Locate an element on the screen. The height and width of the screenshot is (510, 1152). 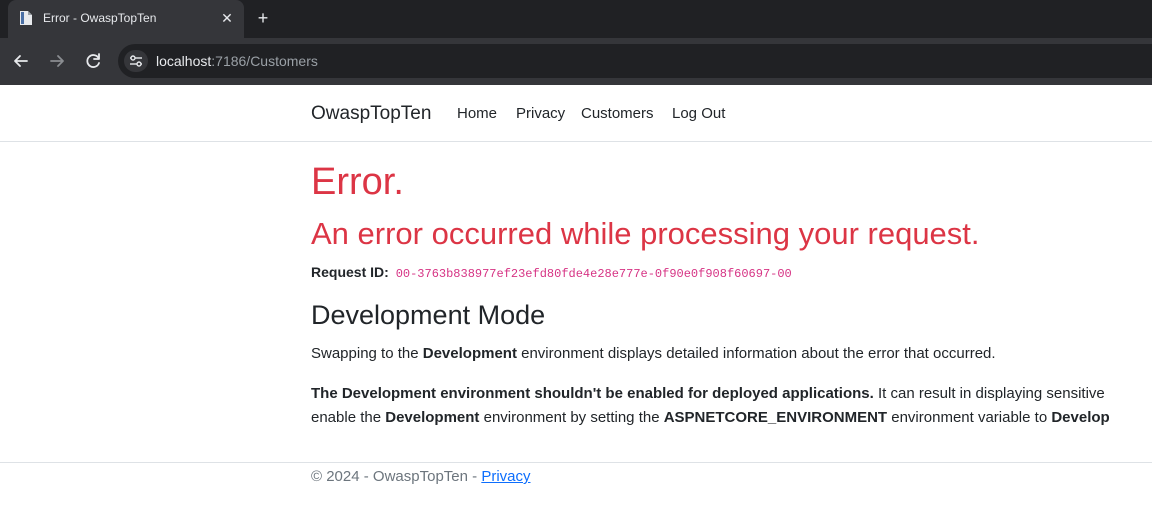
forward-icon is located at coordinates (57, 61).